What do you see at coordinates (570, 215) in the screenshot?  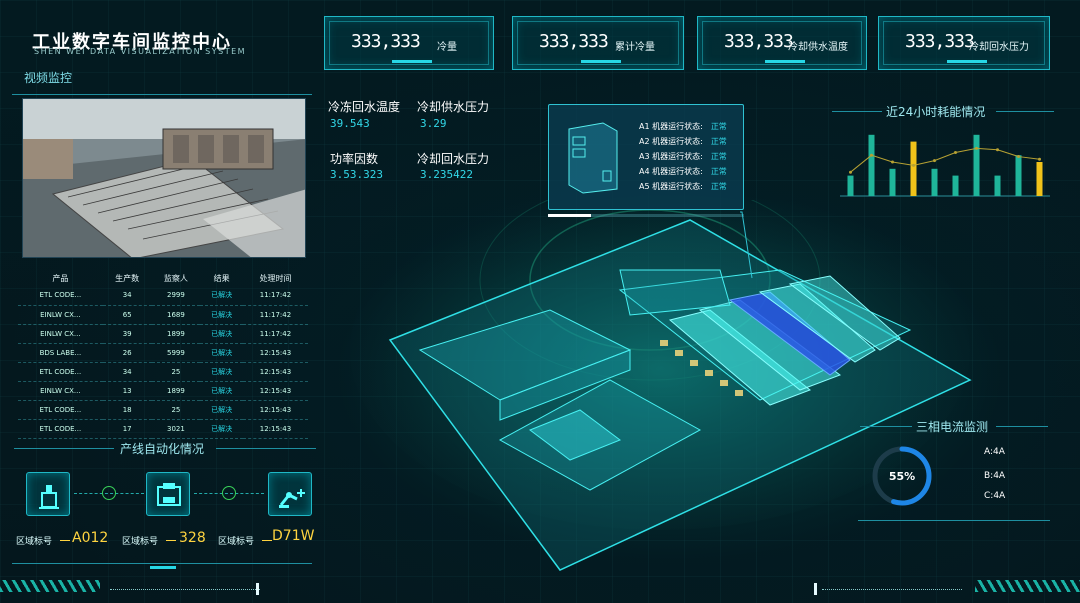 I see `status-progress-fill` at bounding box center [570, 215].